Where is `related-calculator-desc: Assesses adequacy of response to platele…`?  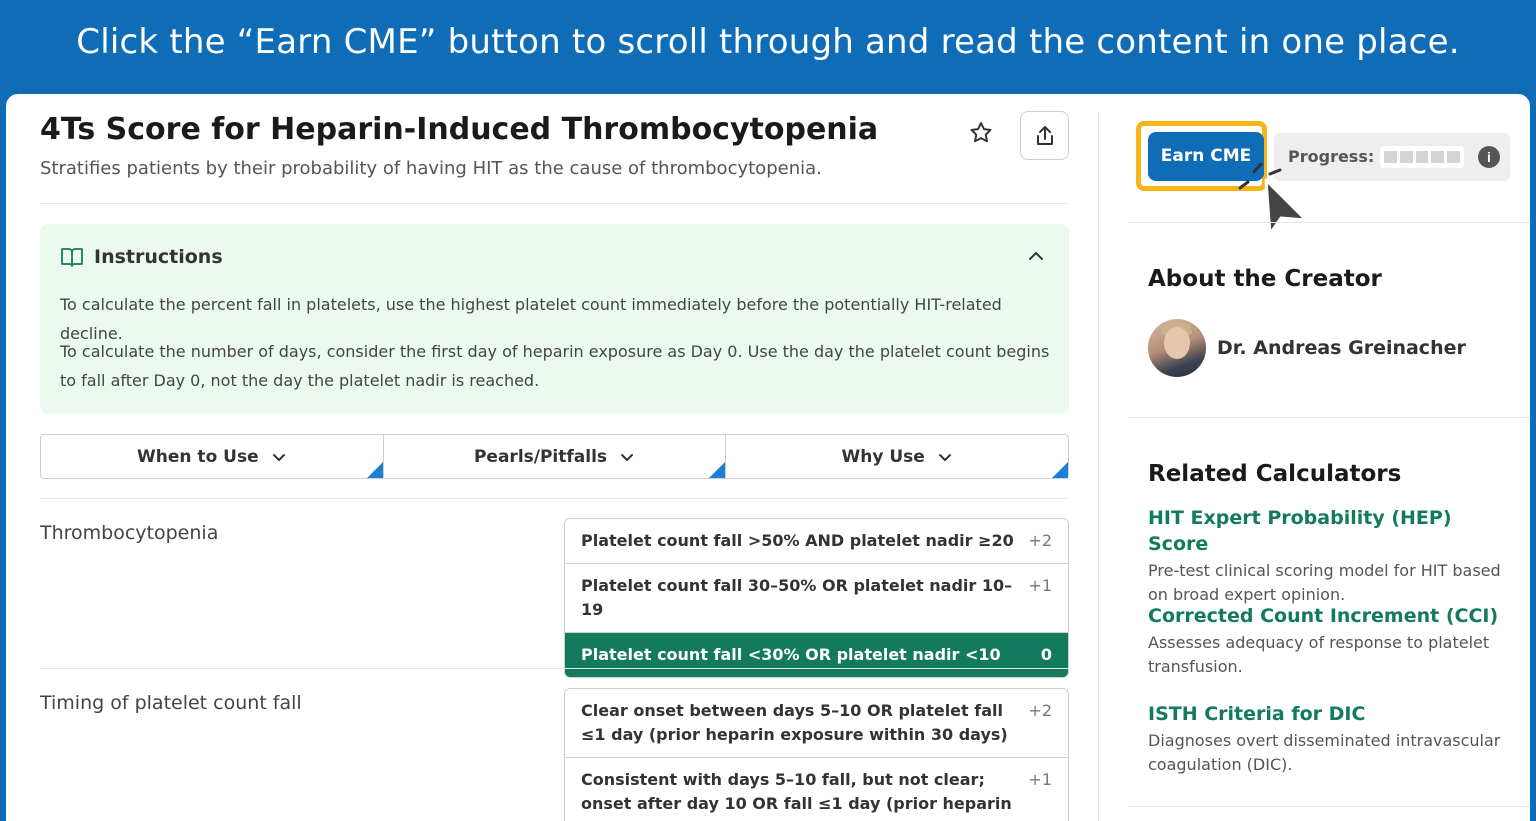
related-calculator-desc: Assesses adequacy of response to platele… is located at coordinates (1319, 654).